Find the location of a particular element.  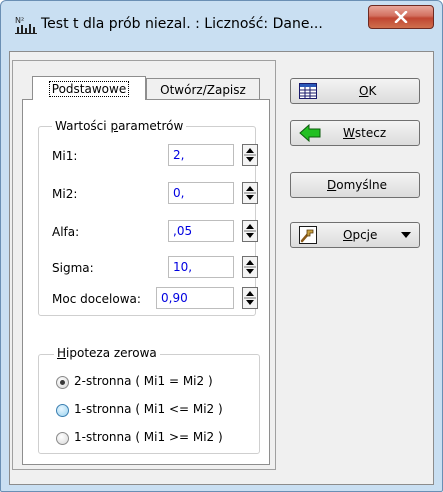

params-group-legend: Wartości parametrów is located at coordinates (119, 126).